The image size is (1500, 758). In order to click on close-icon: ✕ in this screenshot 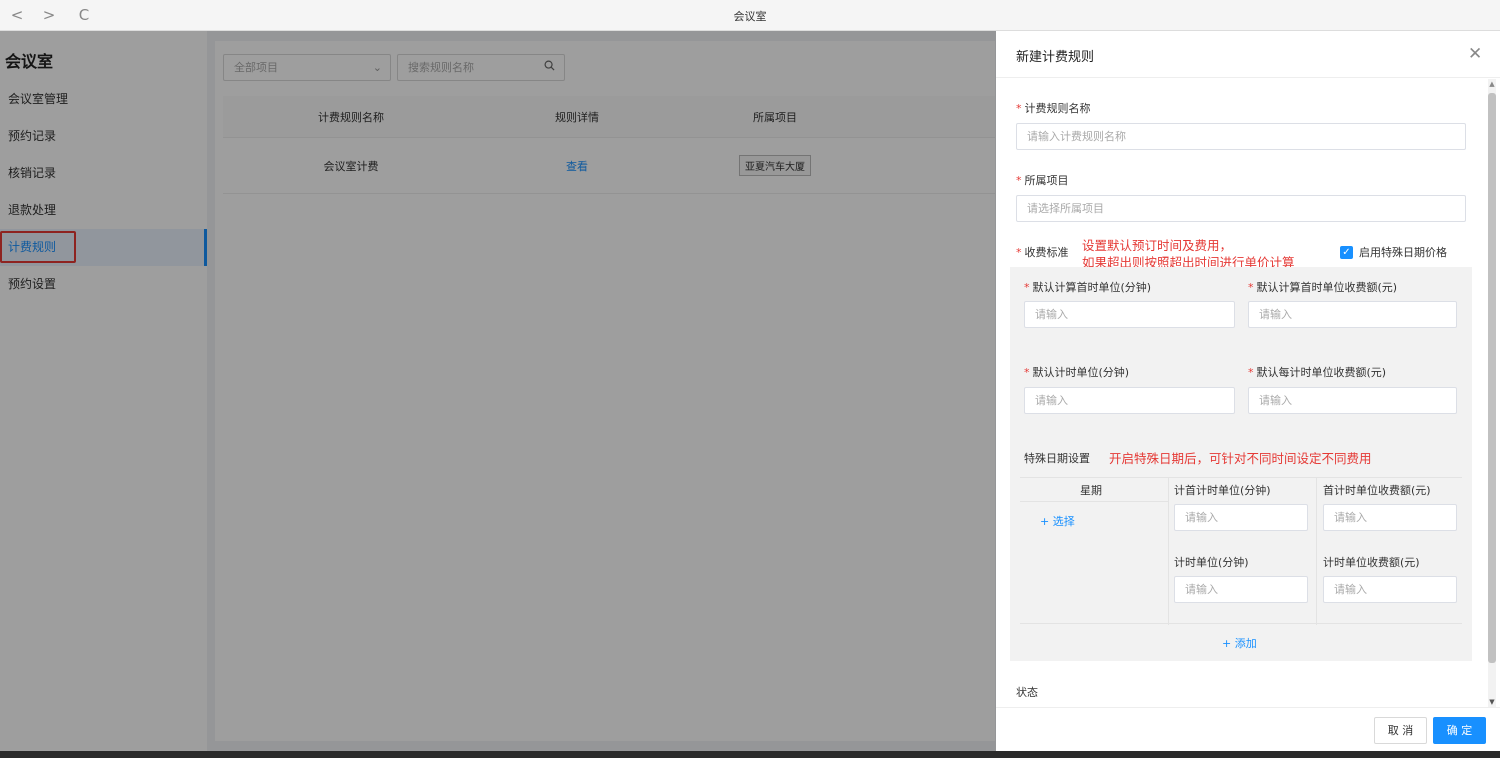, I will do `click(1475, 54)`.